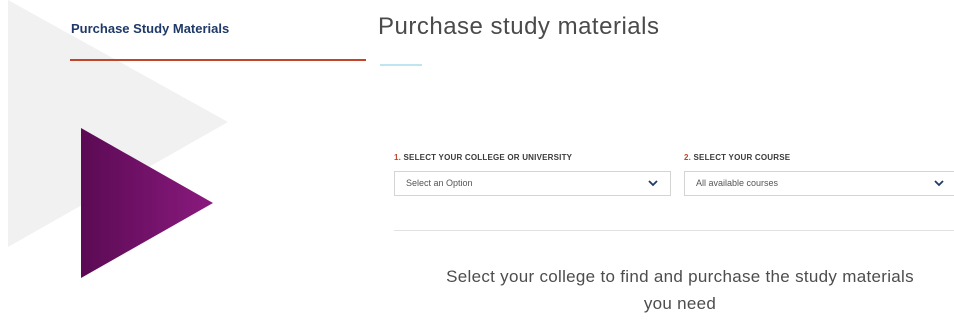 This screenshot has width=954, height=332. I want to click on sidebar-underline, so click(218, 60).